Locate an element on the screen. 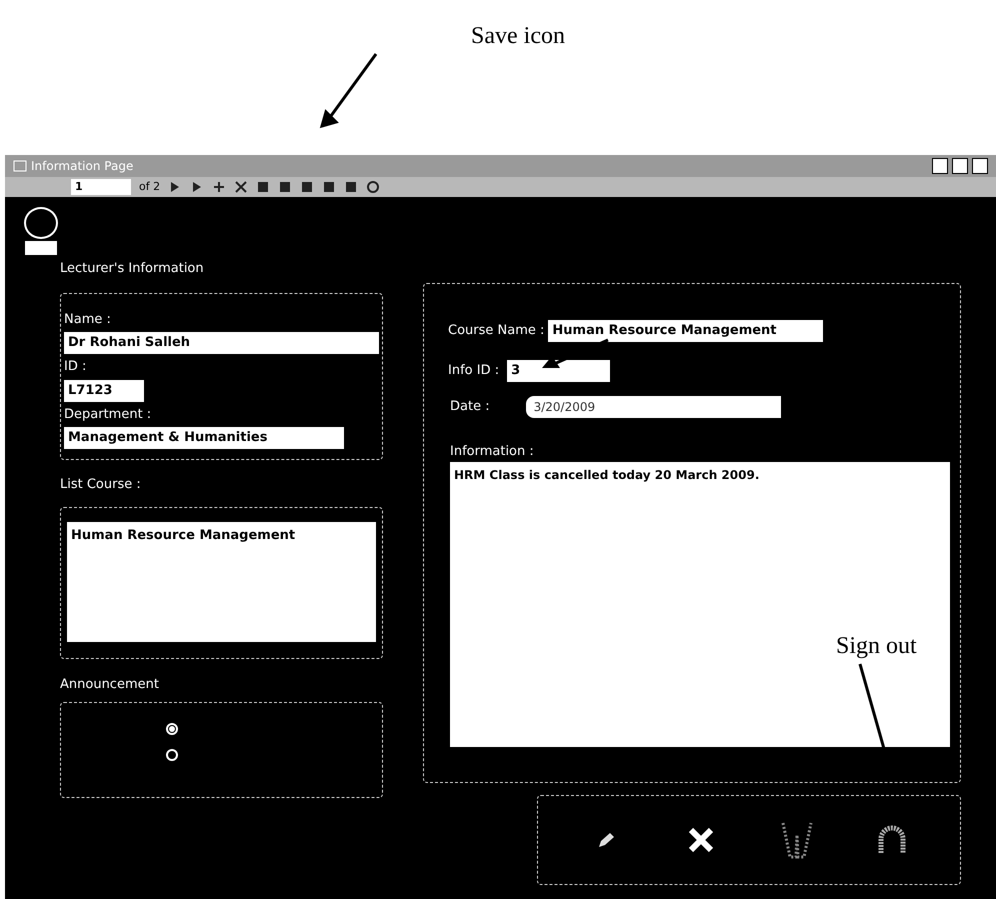  window-title: Information Page is located at coordinates (82, 166).